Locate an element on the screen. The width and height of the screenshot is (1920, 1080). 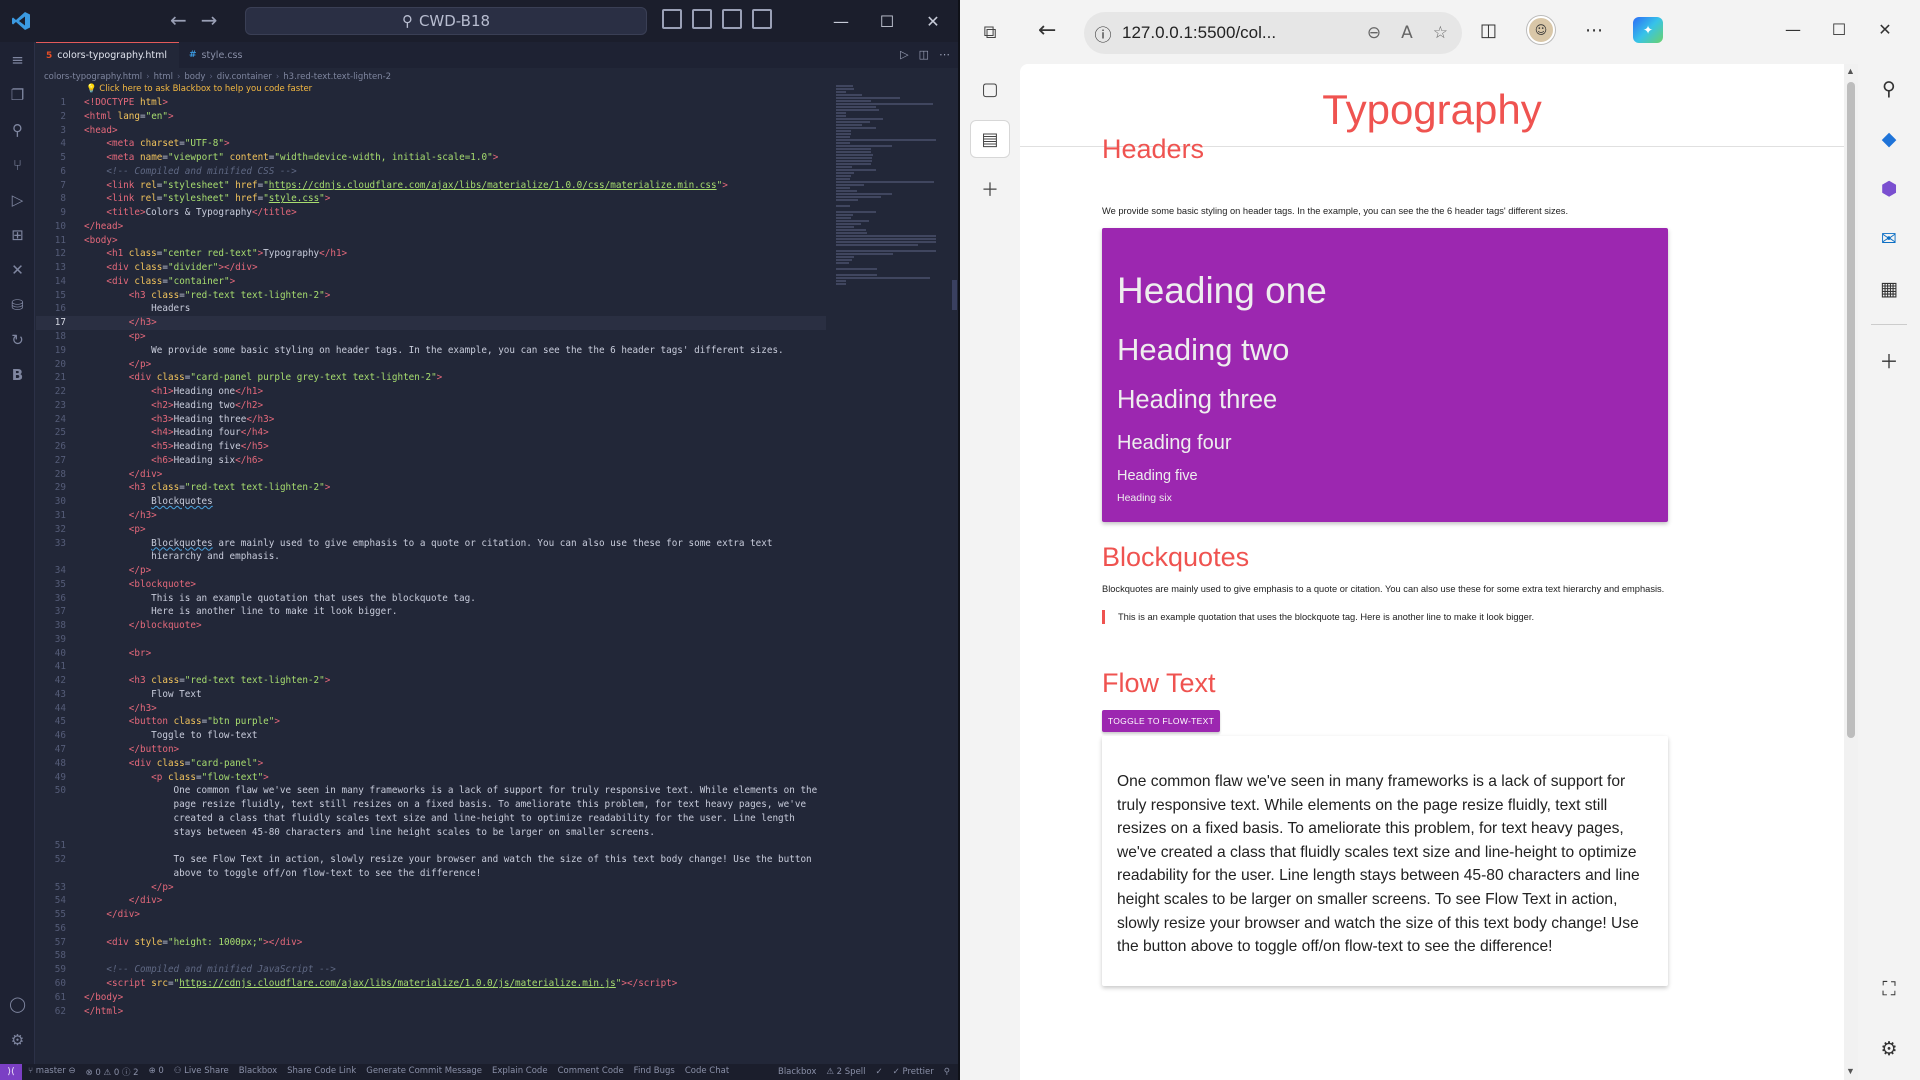
run-icon: ▷ is located at coordinates (904, 54).